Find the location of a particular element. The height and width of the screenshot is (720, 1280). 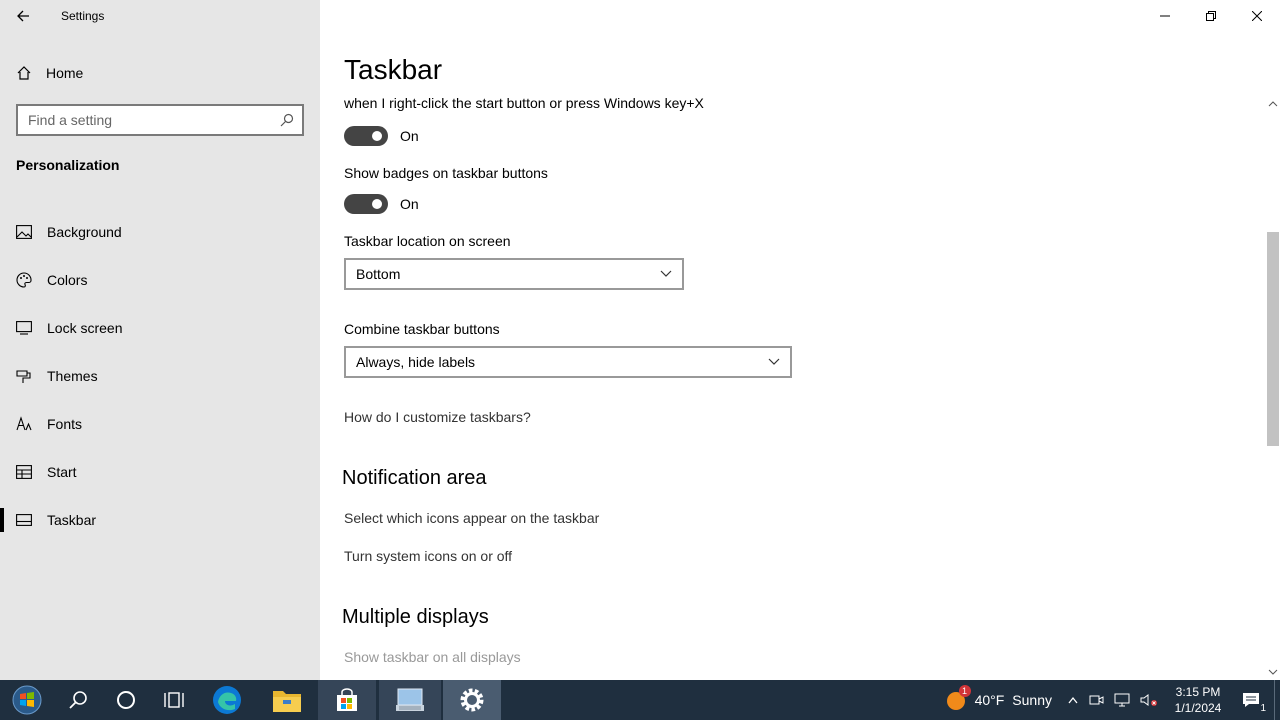

settings-taskbar-button is located at coordinates (472, 700).